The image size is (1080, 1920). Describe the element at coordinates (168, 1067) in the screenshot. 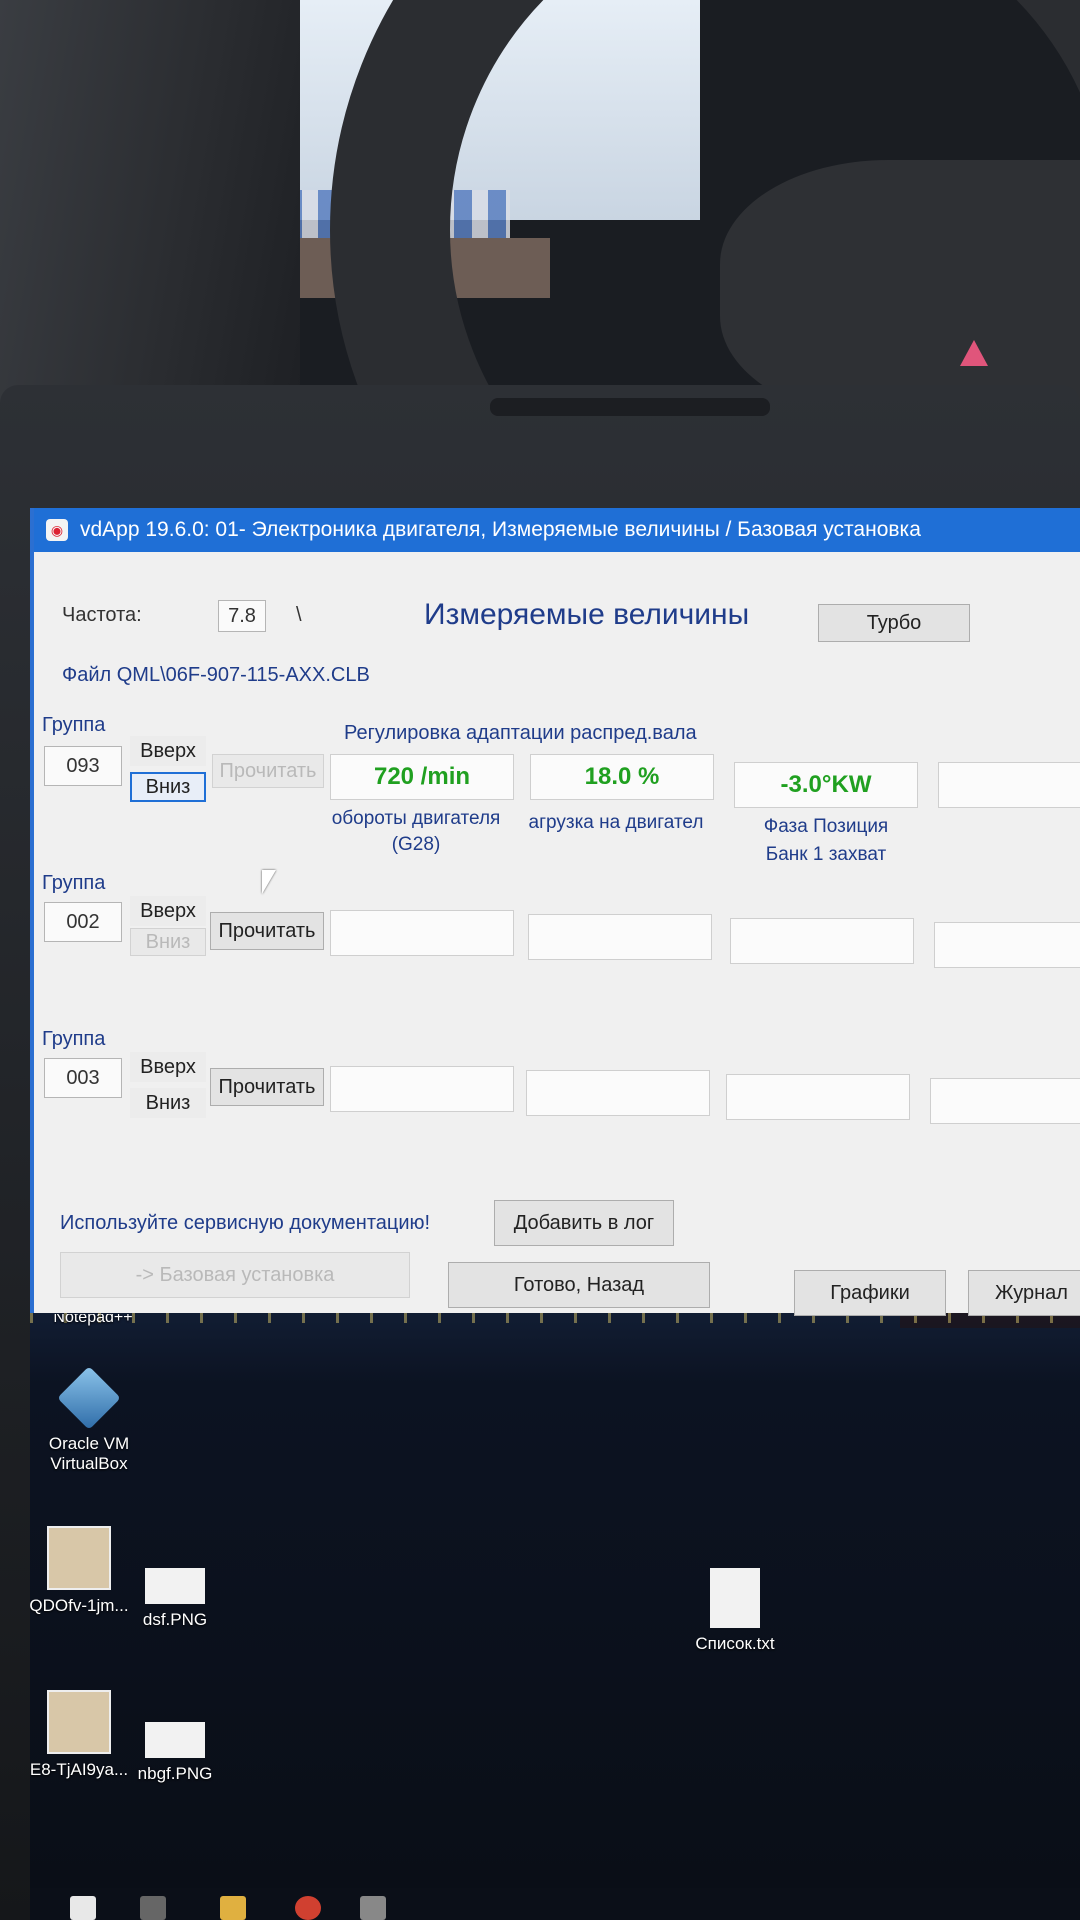

I see `group-3-up-button: Вверх` at that location.